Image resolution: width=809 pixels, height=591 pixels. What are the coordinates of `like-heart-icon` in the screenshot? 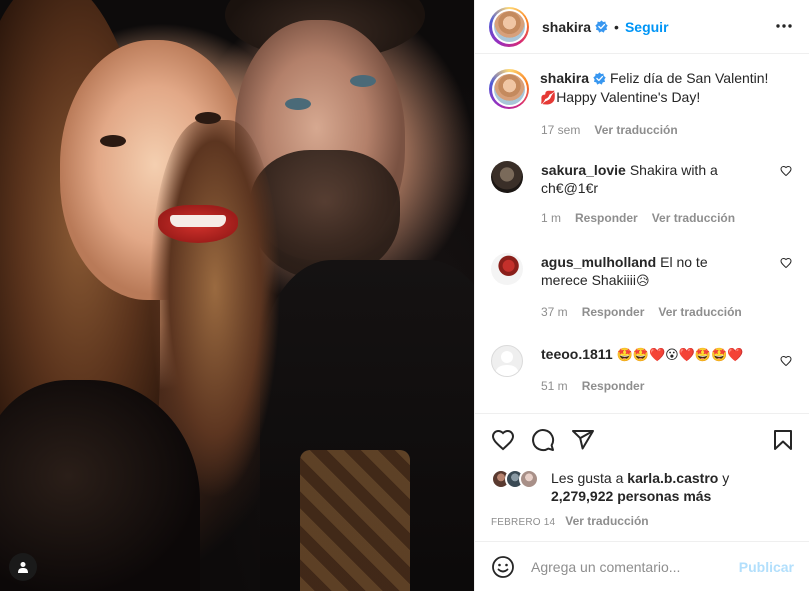 It's located at (503, 440).